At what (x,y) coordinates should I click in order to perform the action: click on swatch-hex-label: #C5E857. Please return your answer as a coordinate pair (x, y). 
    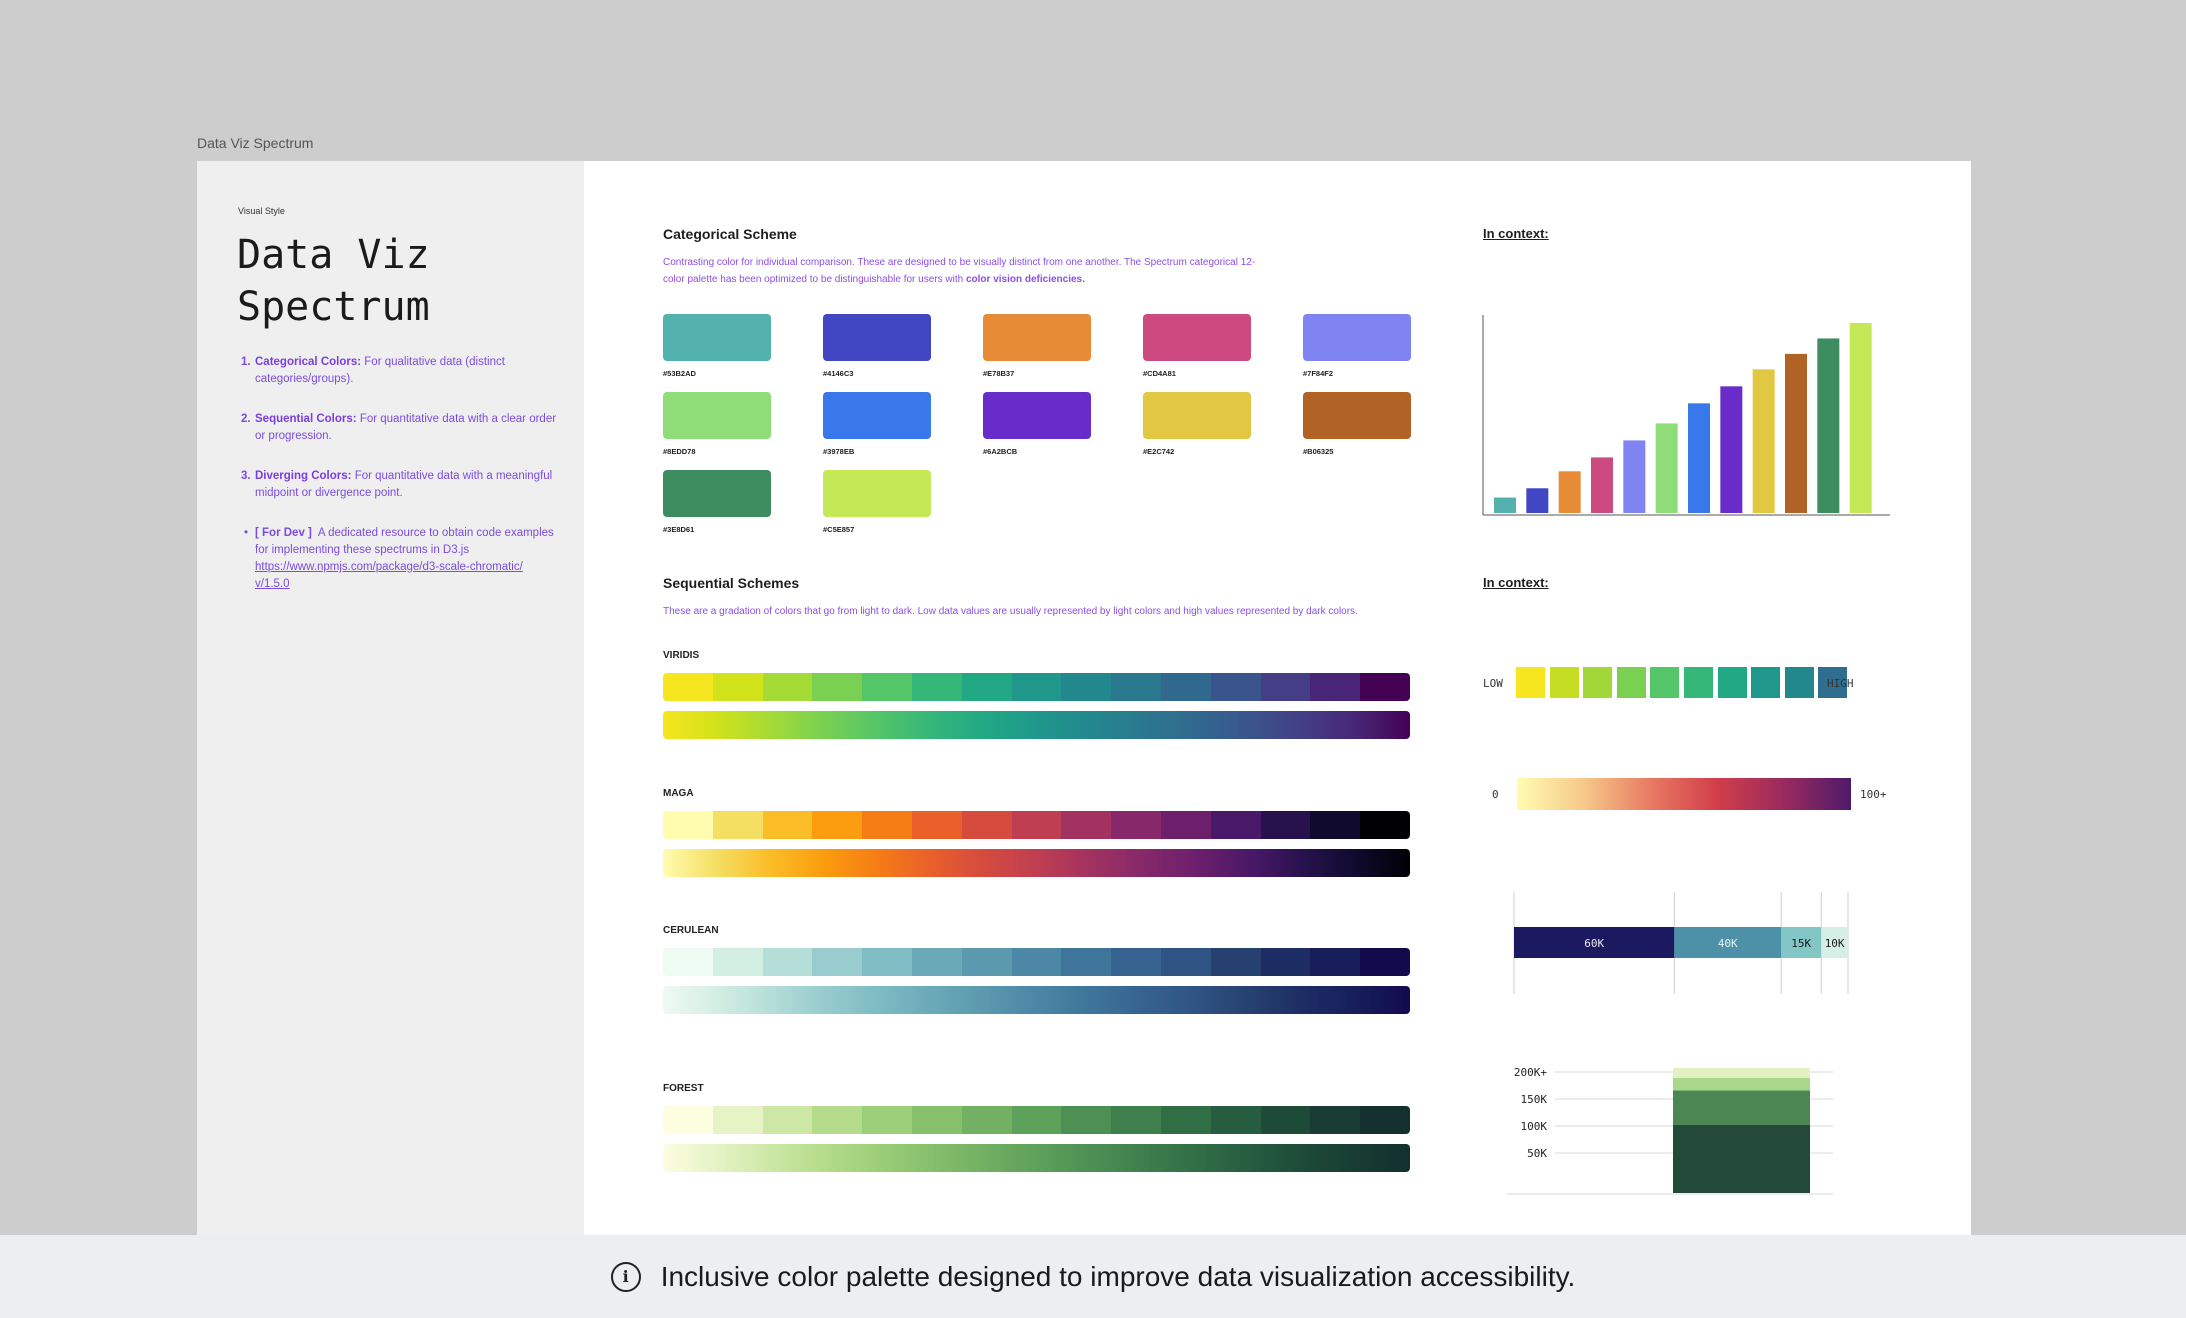
    Looking at the image, I should click on (839, 529).